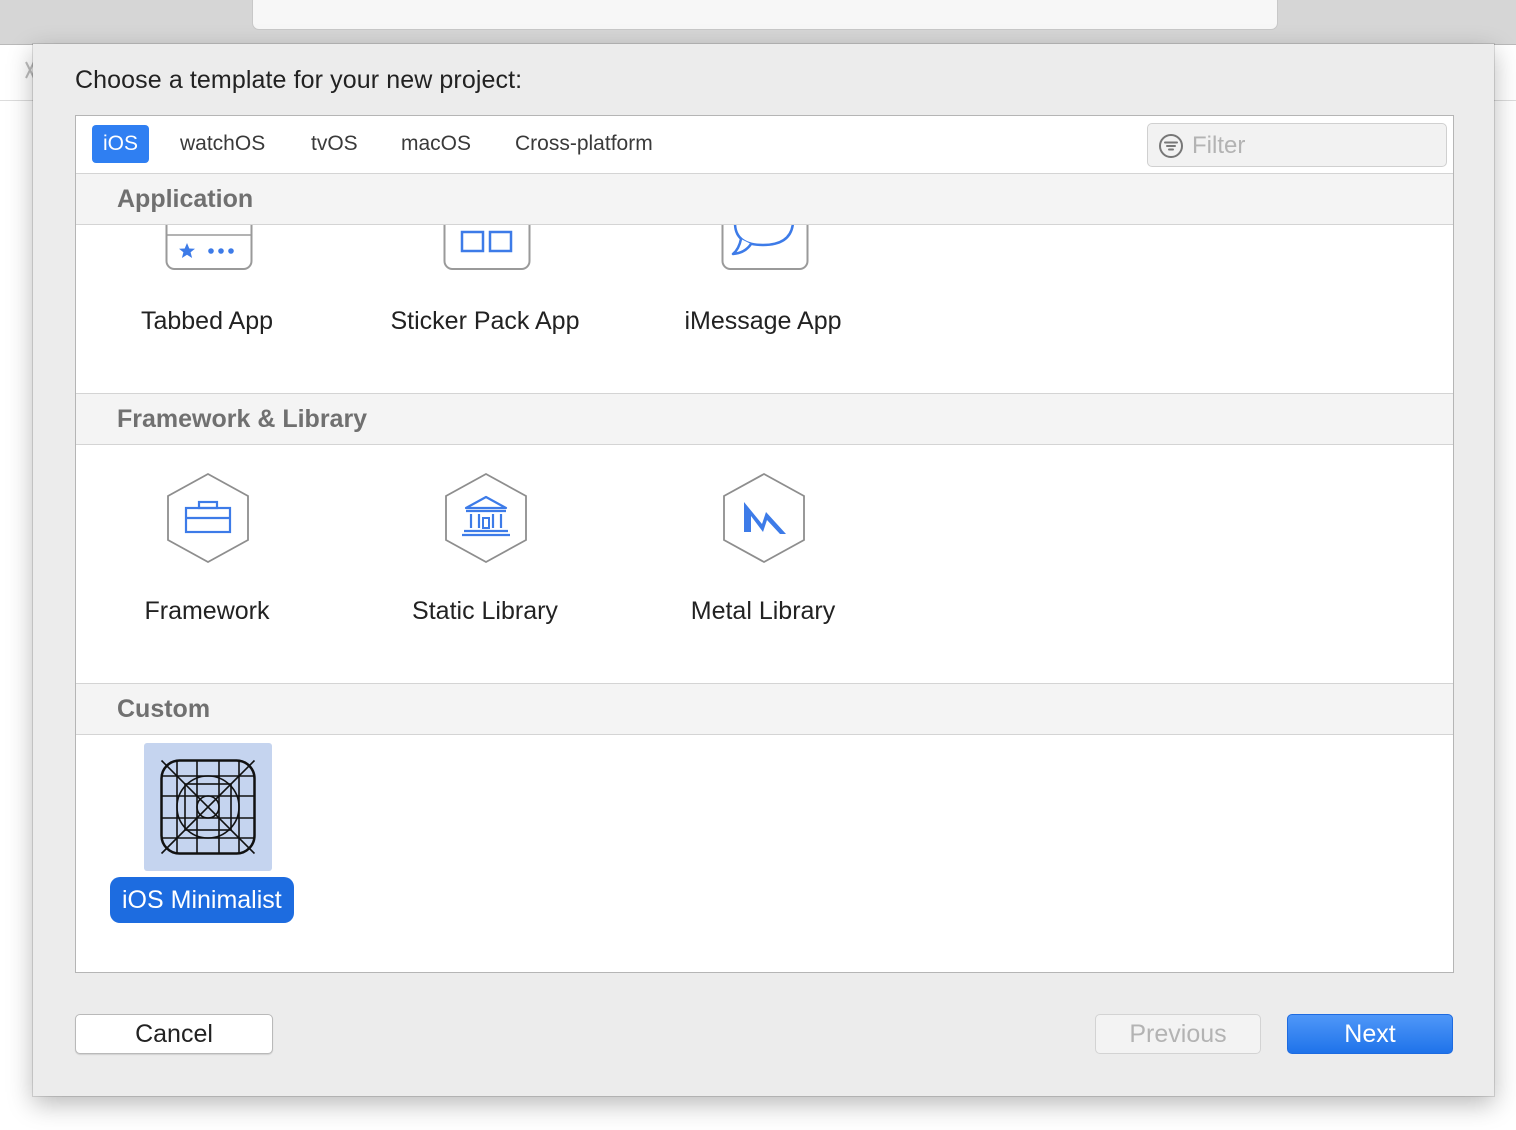 The width and height of the screenshot is (1516, 1130). I want to click on section-title: Application, so click(185, 199).